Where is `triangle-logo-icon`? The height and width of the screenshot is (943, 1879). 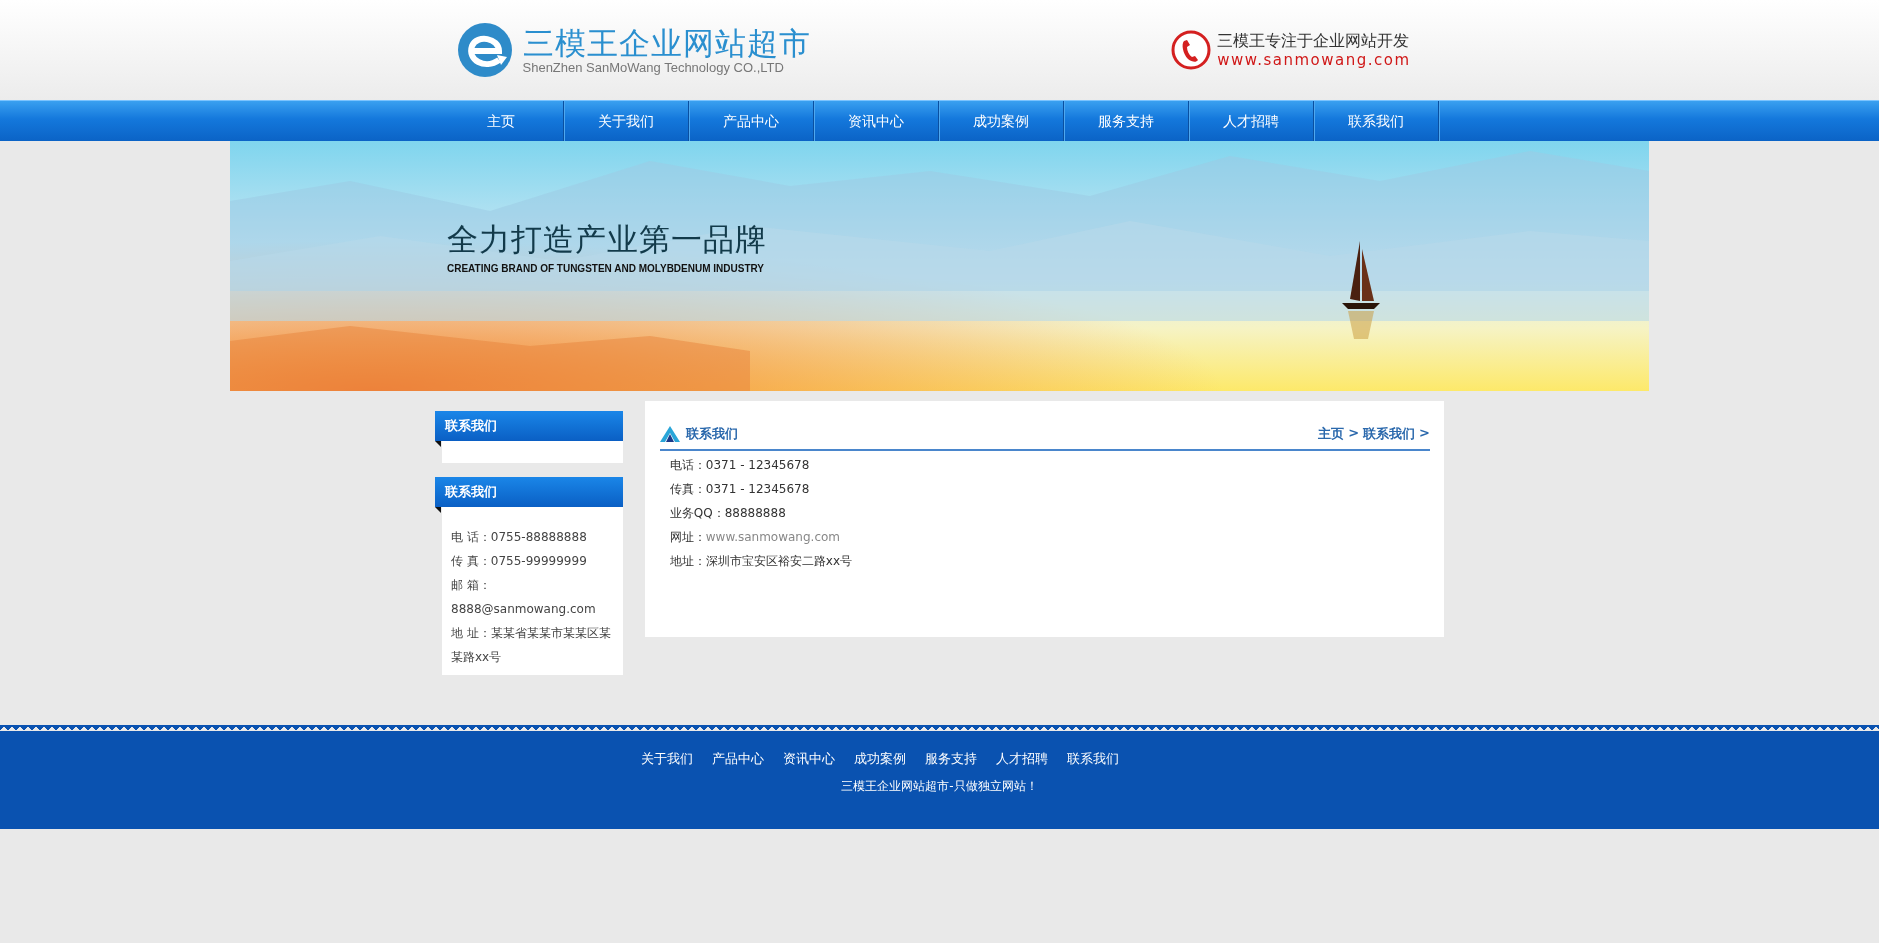
triangle-logo-icon is located at coordinates (669, 434).